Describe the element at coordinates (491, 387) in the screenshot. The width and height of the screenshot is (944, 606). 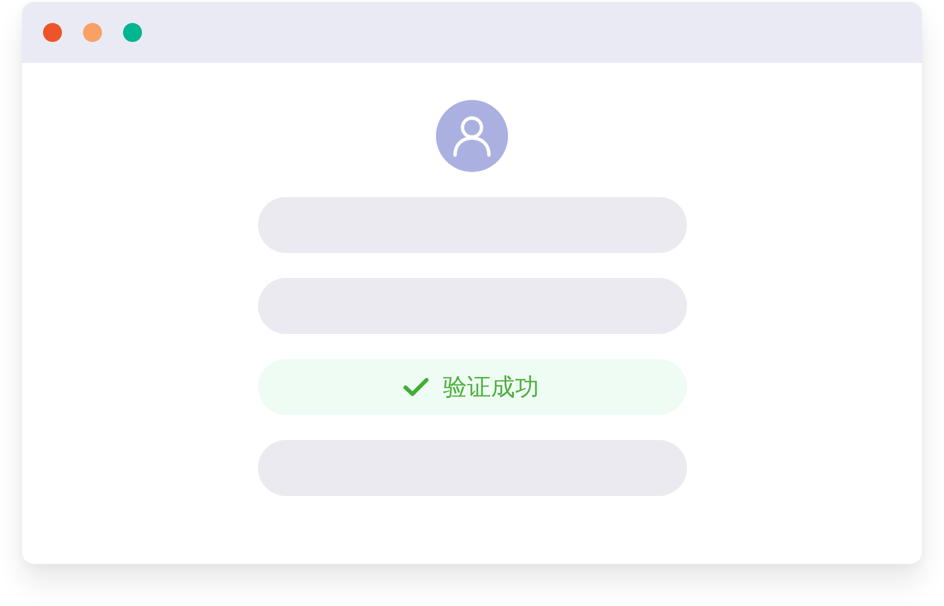
I see `status-text: 验证成功` at that location.